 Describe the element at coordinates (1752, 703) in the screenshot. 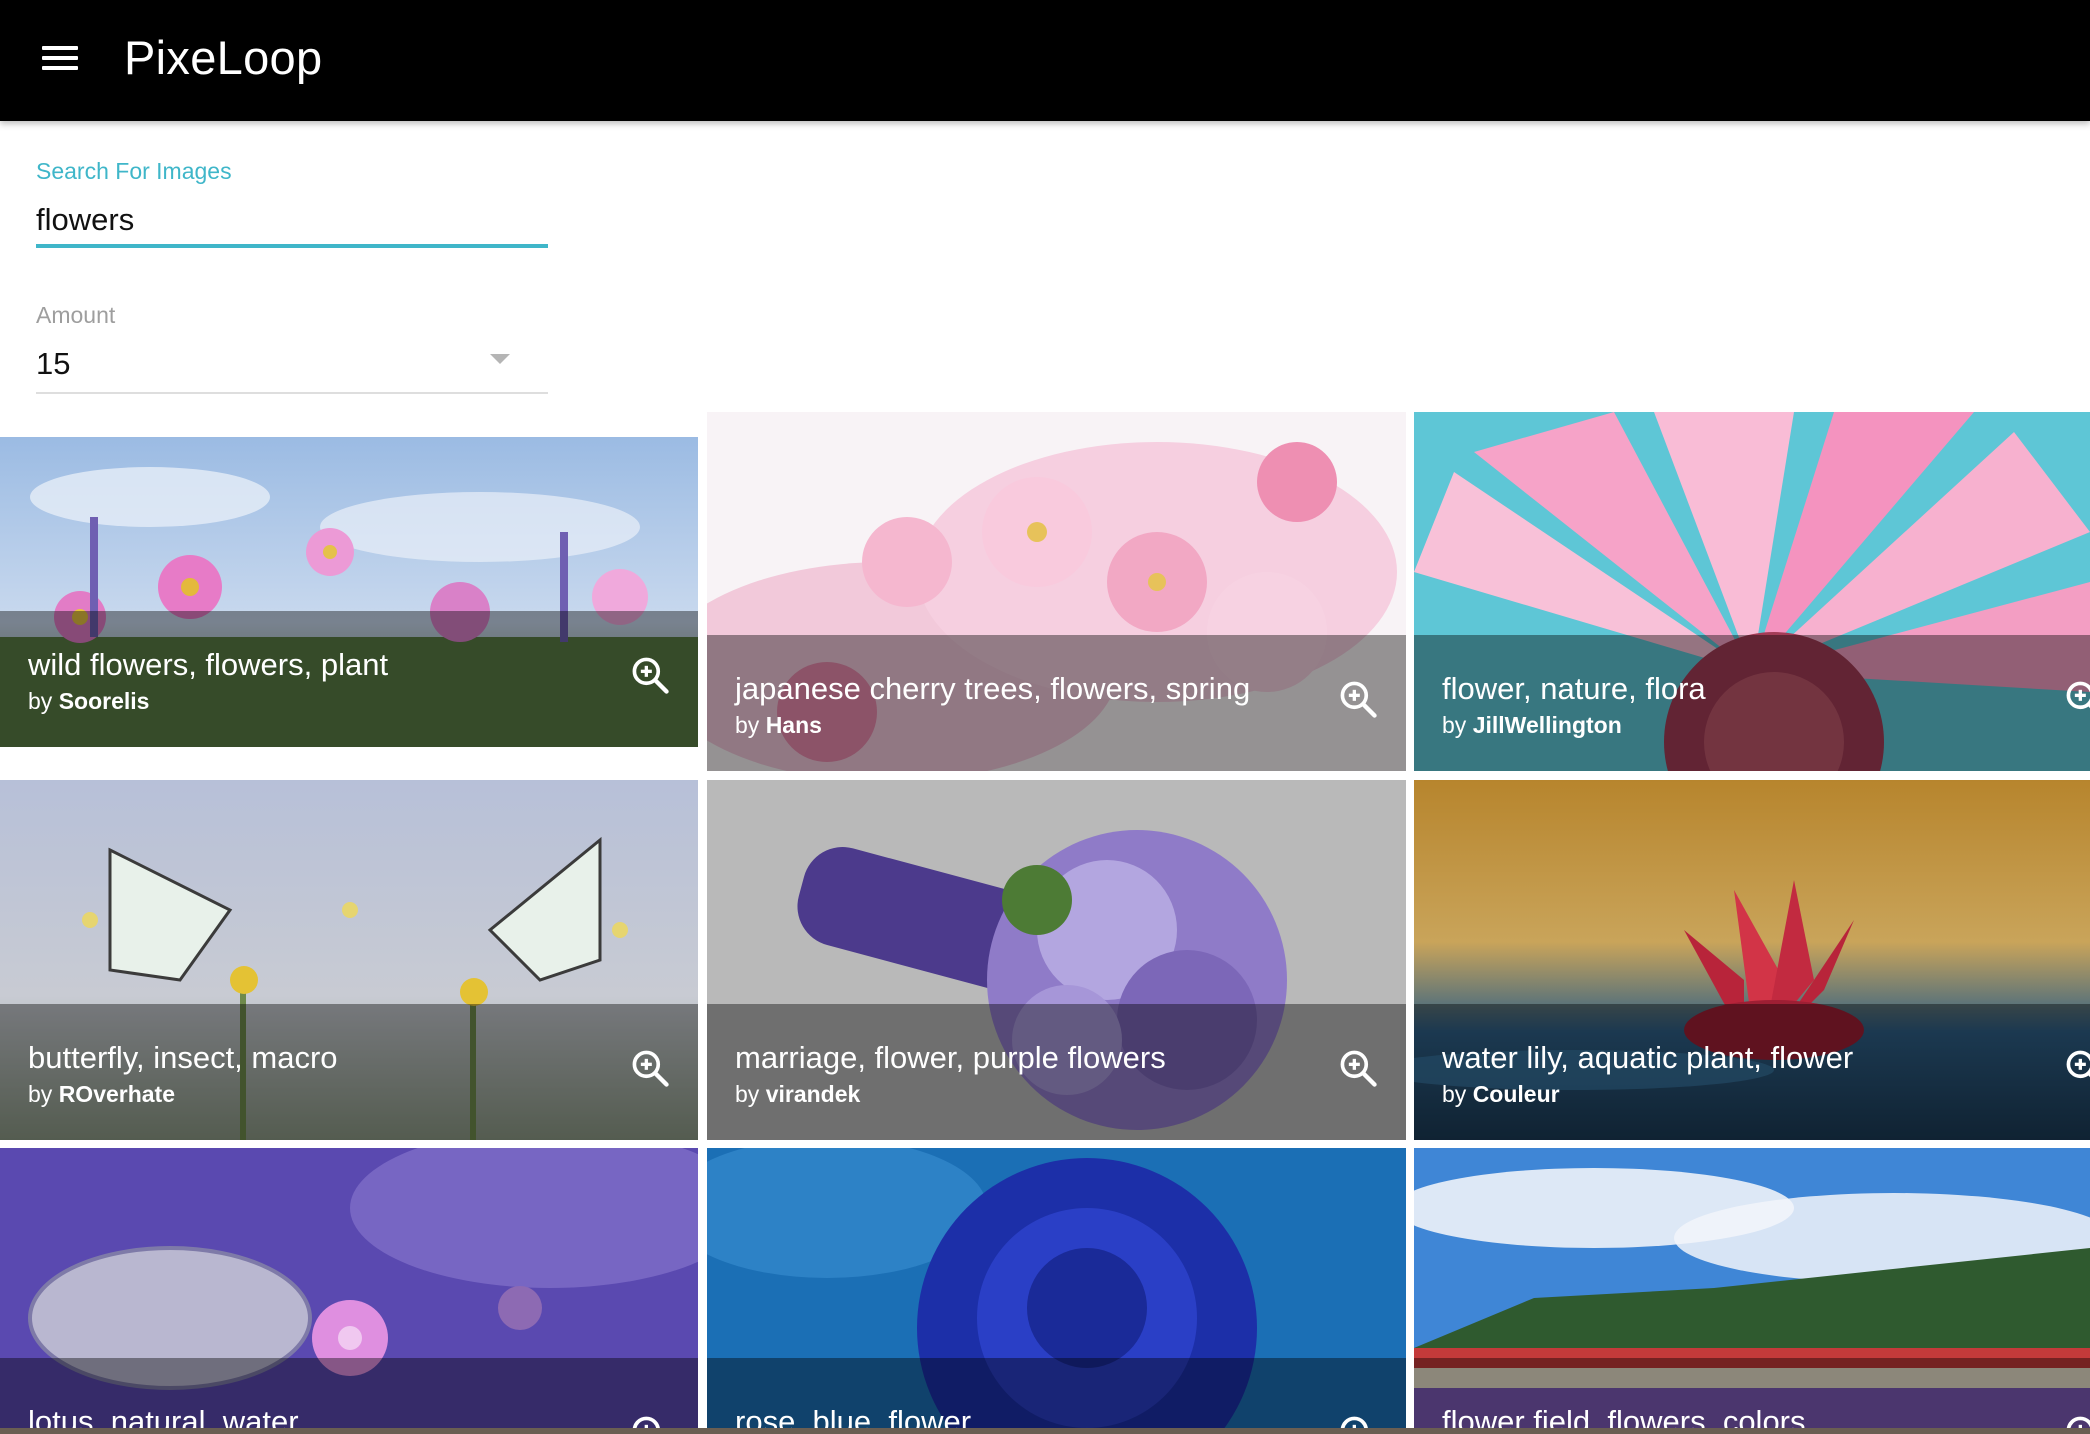

I see `caption-bar: flower, nature, flora by JillWellington` at that location.